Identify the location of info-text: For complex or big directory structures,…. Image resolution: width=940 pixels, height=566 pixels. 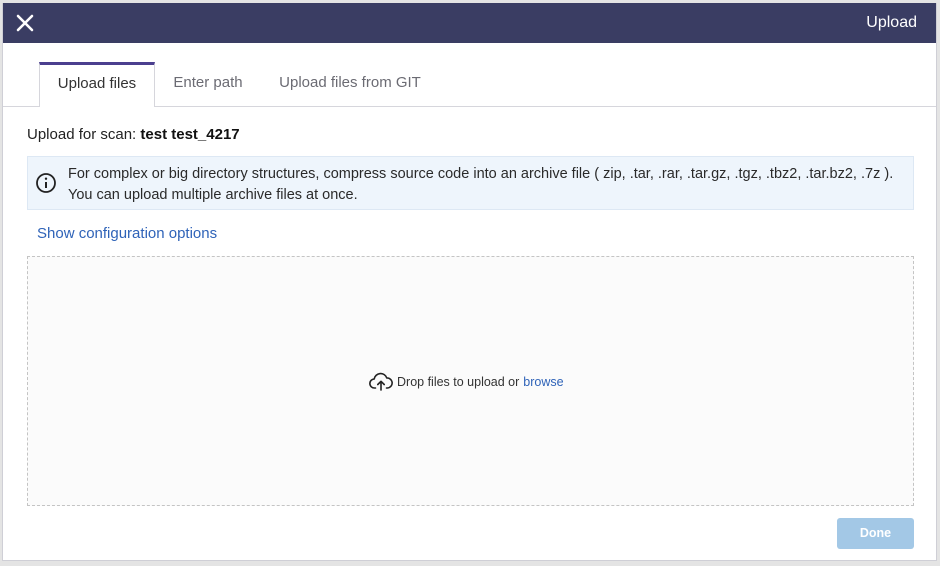
(480, 185).